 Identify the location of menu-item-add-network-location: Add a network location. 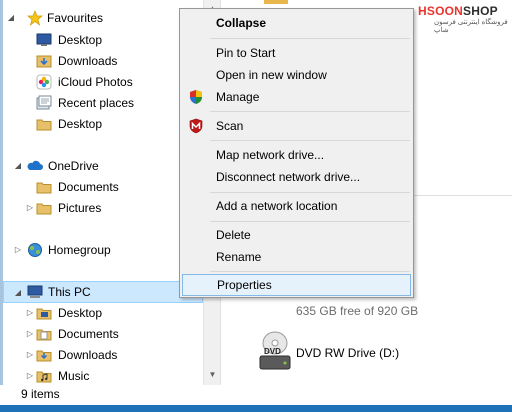
(296, 206).